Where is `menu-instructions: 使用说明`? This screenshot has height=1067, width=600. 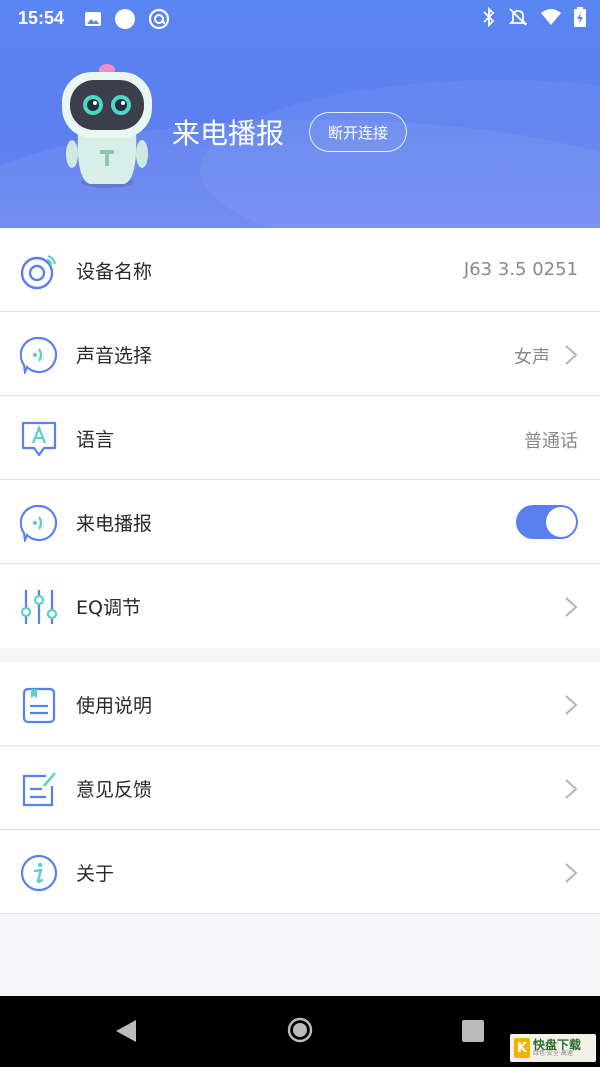 menu-instructions: 使用说明 is located at coordinates (300, 704).